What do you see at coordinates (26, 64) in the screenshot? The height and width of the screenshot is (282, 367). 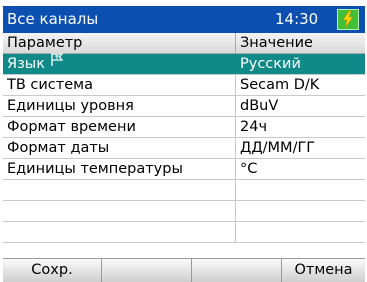 I see `param-label: Язык` at bounding box center [26, 64].